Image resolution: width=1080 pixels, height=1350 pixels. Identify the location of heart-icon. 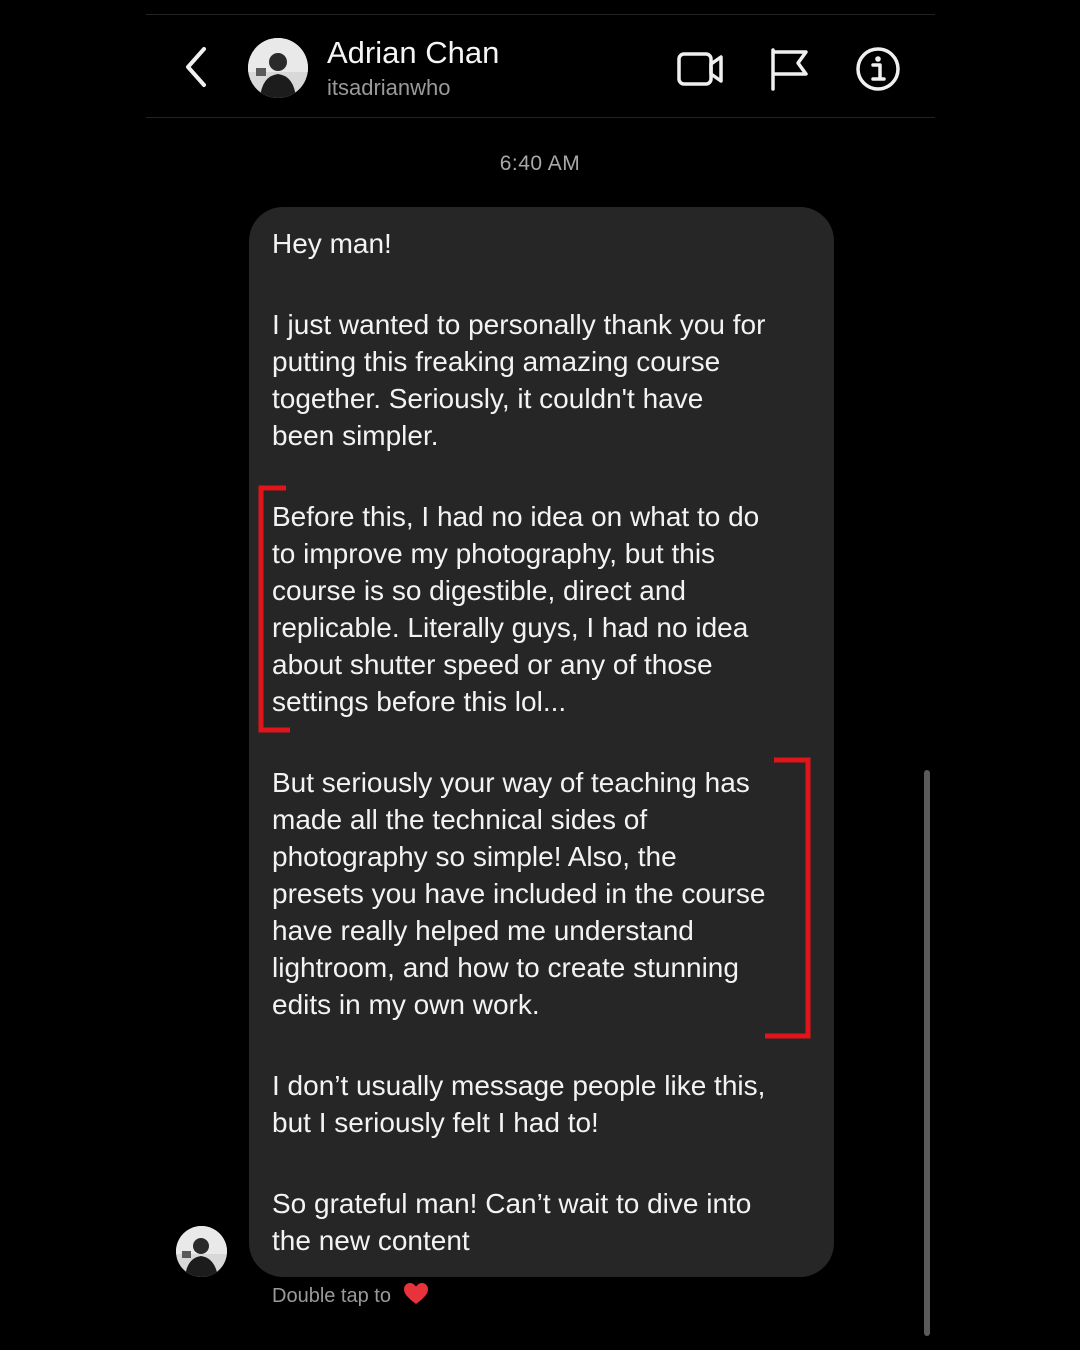
(415, 1293).